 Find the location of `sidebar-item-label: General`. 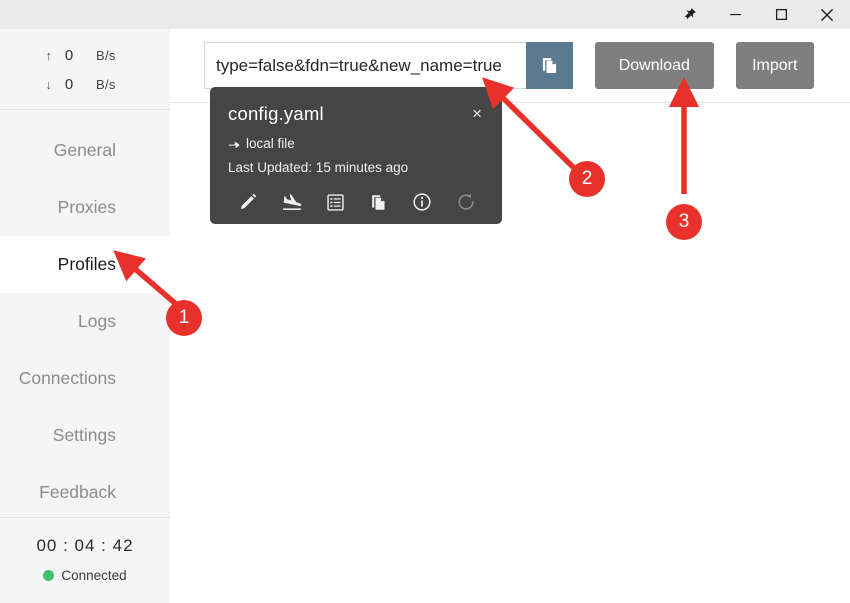

sidebar-item-label: General is located at coordinates (84, 150).